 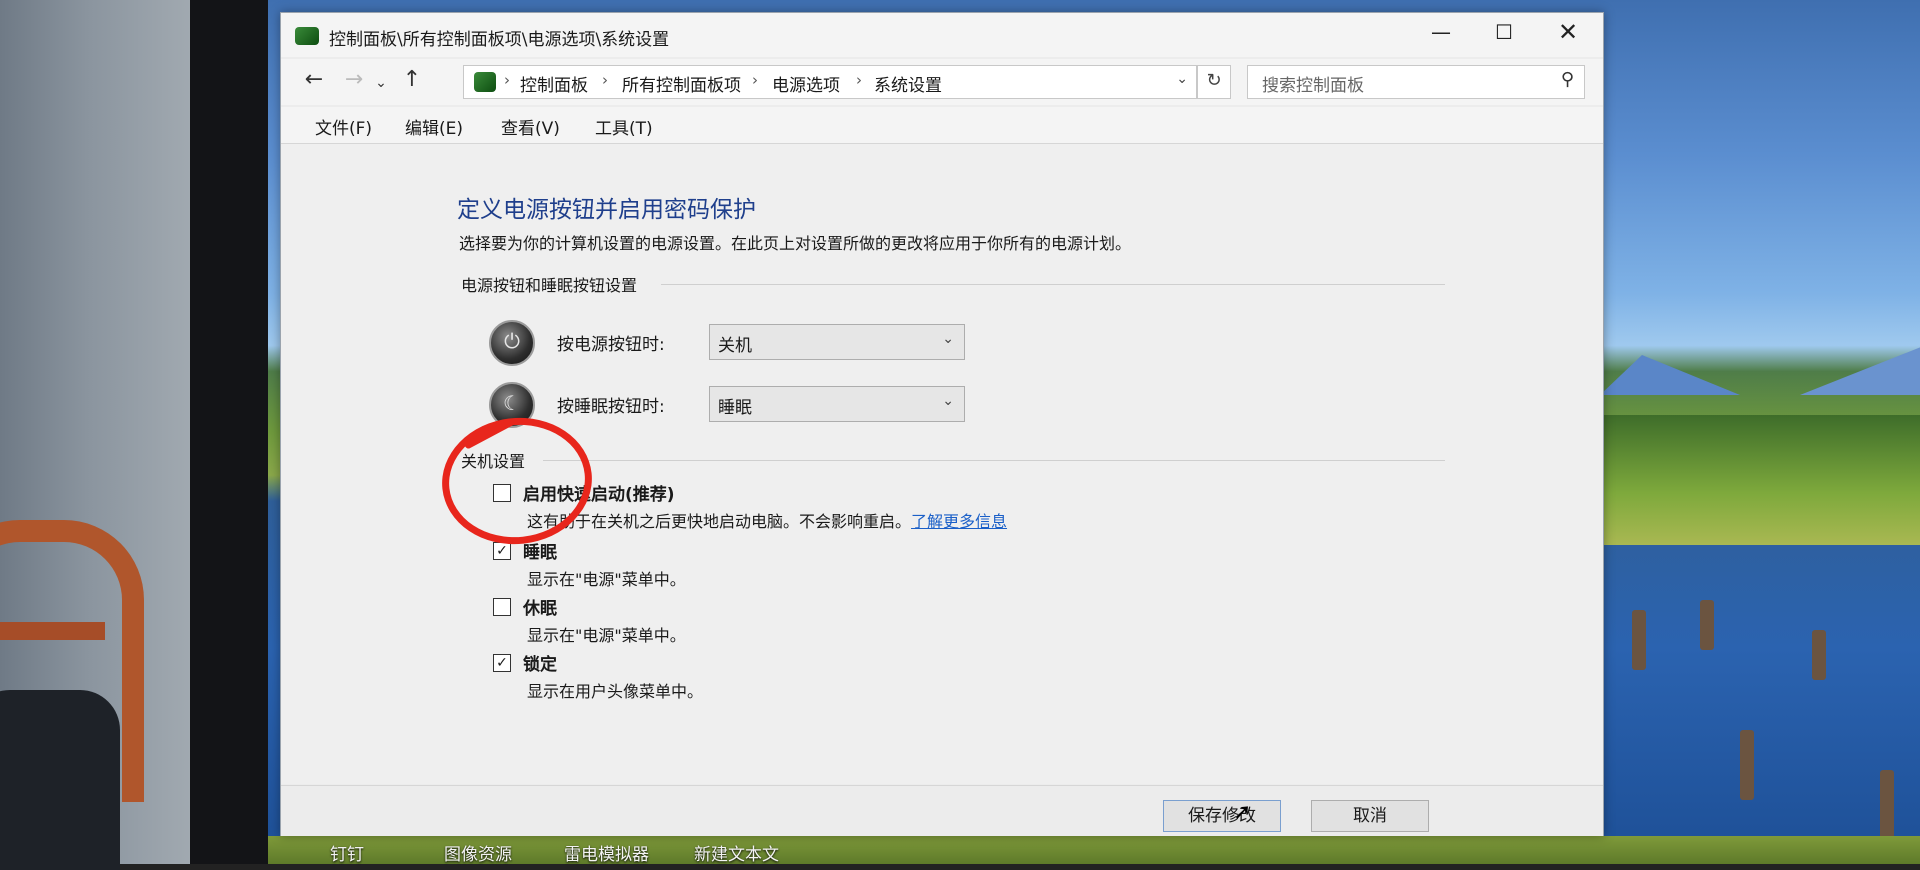 I want to click on learn-more-link: 了解更多信息, so click(x=959, y=521).